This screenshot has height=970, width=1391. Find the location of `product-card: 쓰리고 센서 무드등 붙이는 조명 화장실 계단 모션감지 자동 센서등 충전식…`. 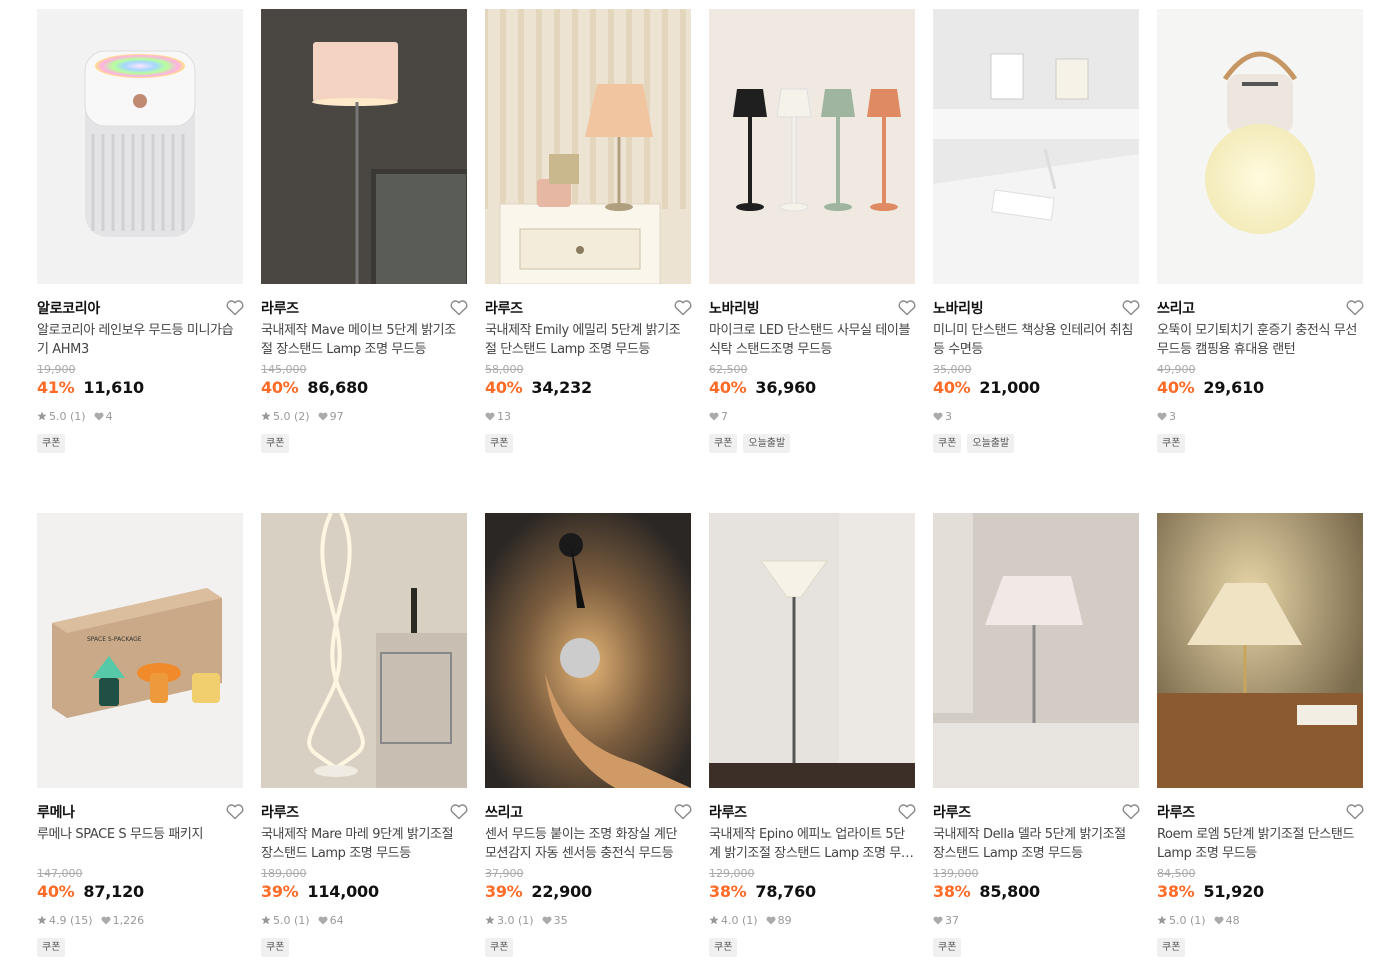

product-card: 쓰리고 센서 무드등 붙이는 조명 화장실 계단 모션감지 자동 센서등 충전식… is located at coordinates (589, 735).